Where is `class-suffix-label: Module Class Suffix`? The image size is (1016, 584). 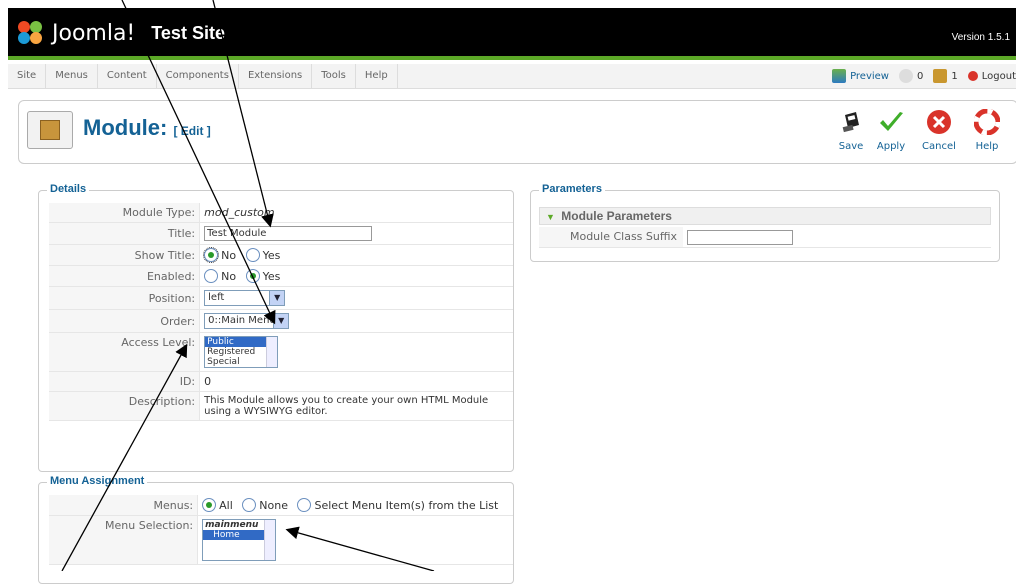 class-suffix-label: Module Class Suffix is located at coordinates (611, 237).